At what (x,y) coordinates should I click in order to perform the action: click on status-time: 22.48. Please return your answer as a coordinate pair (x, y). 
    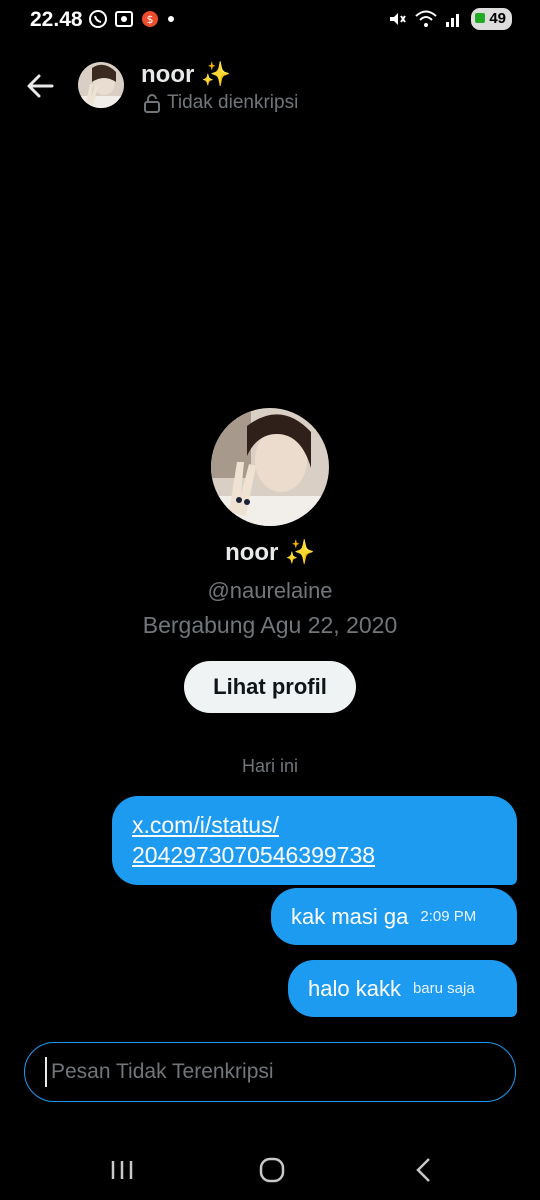
    Looking at the image, I should click on (56, 19).